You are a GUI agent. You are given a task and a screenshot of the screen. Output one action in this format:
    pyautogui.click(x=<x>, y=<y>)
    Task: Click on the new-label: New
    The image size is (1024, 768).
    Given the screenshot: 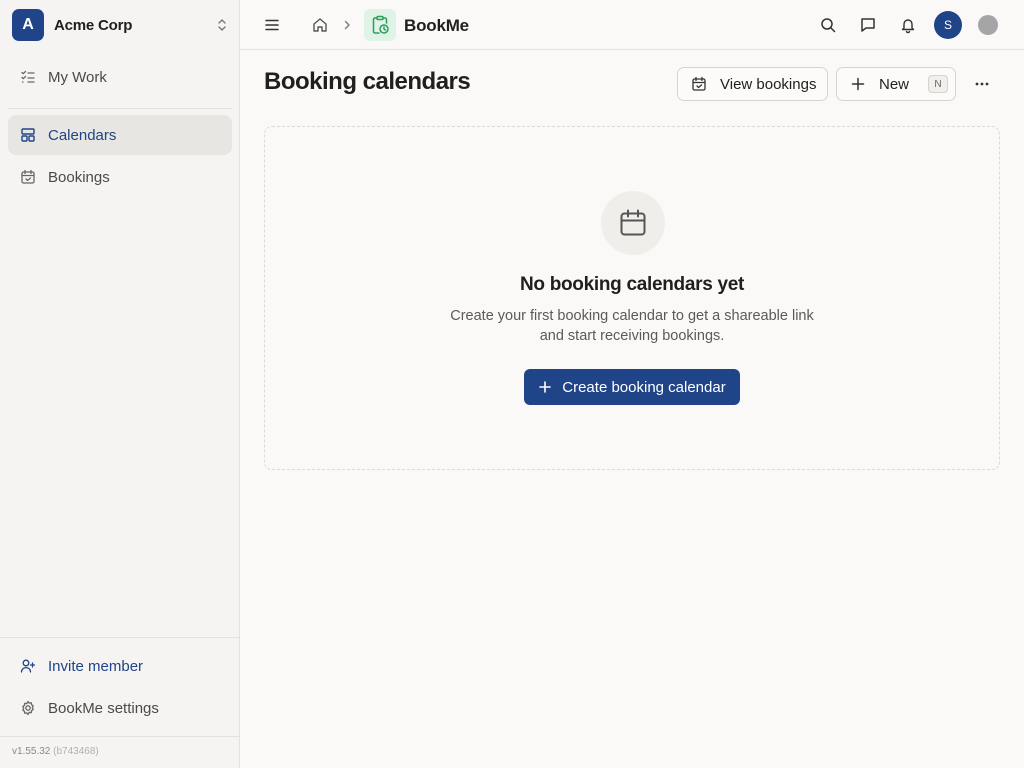 What is the action you would take?
    pyautogui.click(x=894, y=84)
    